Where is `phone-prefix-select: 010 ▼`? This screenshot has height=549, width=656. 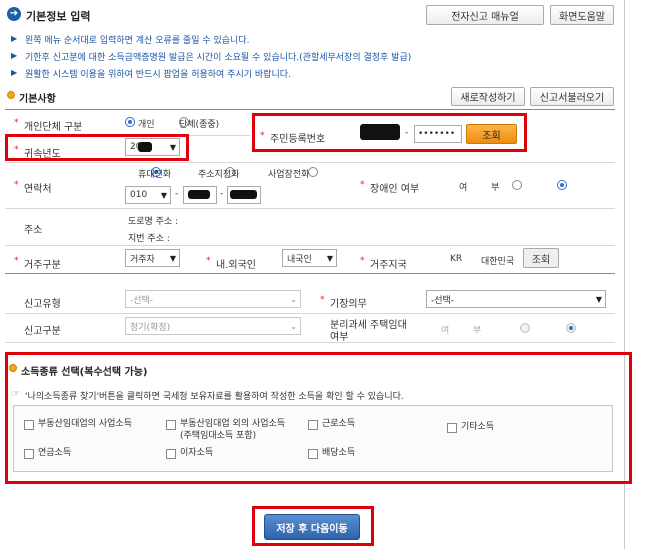 phone-prefix-select: 010 ▼ is located at coordinates (148, 195).